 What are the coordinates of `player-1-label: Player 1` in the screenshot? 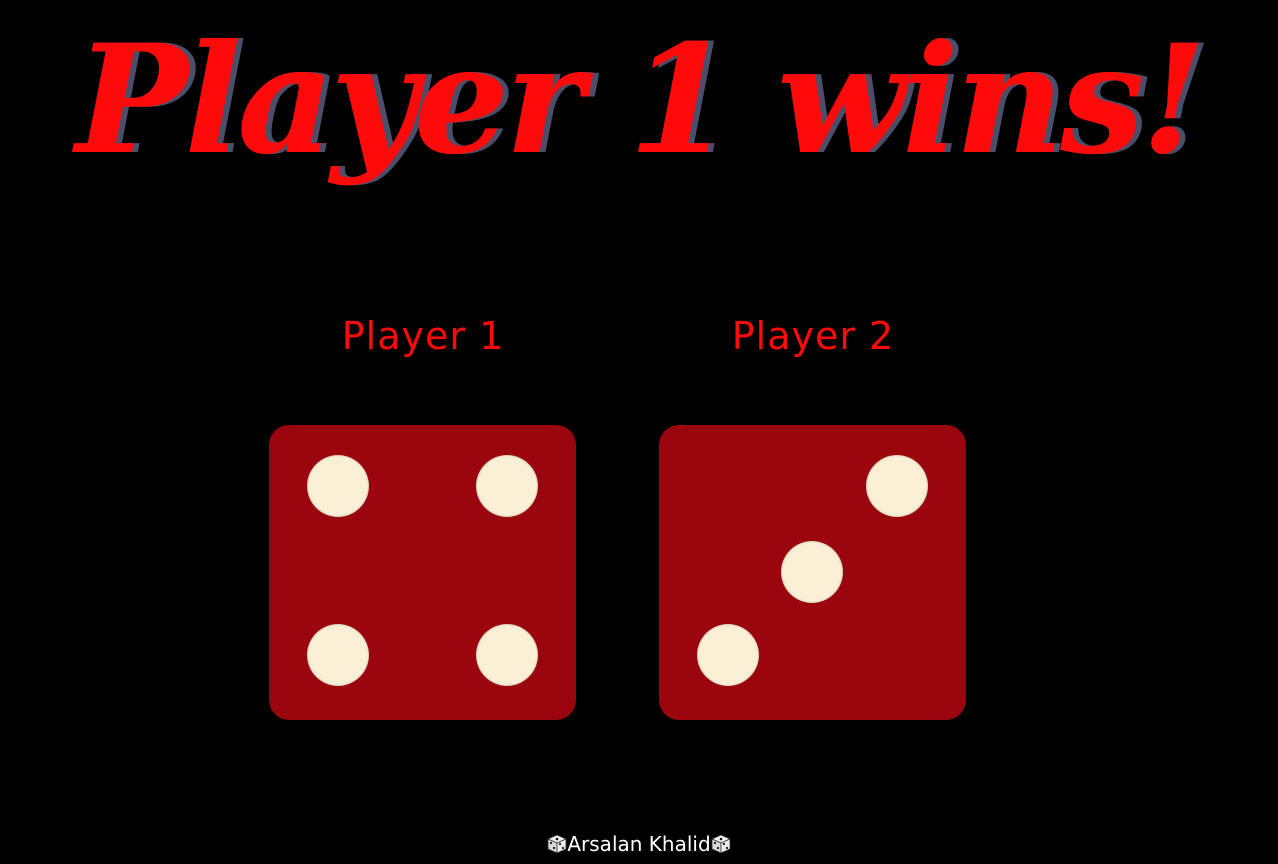 It's located at (423, 336).